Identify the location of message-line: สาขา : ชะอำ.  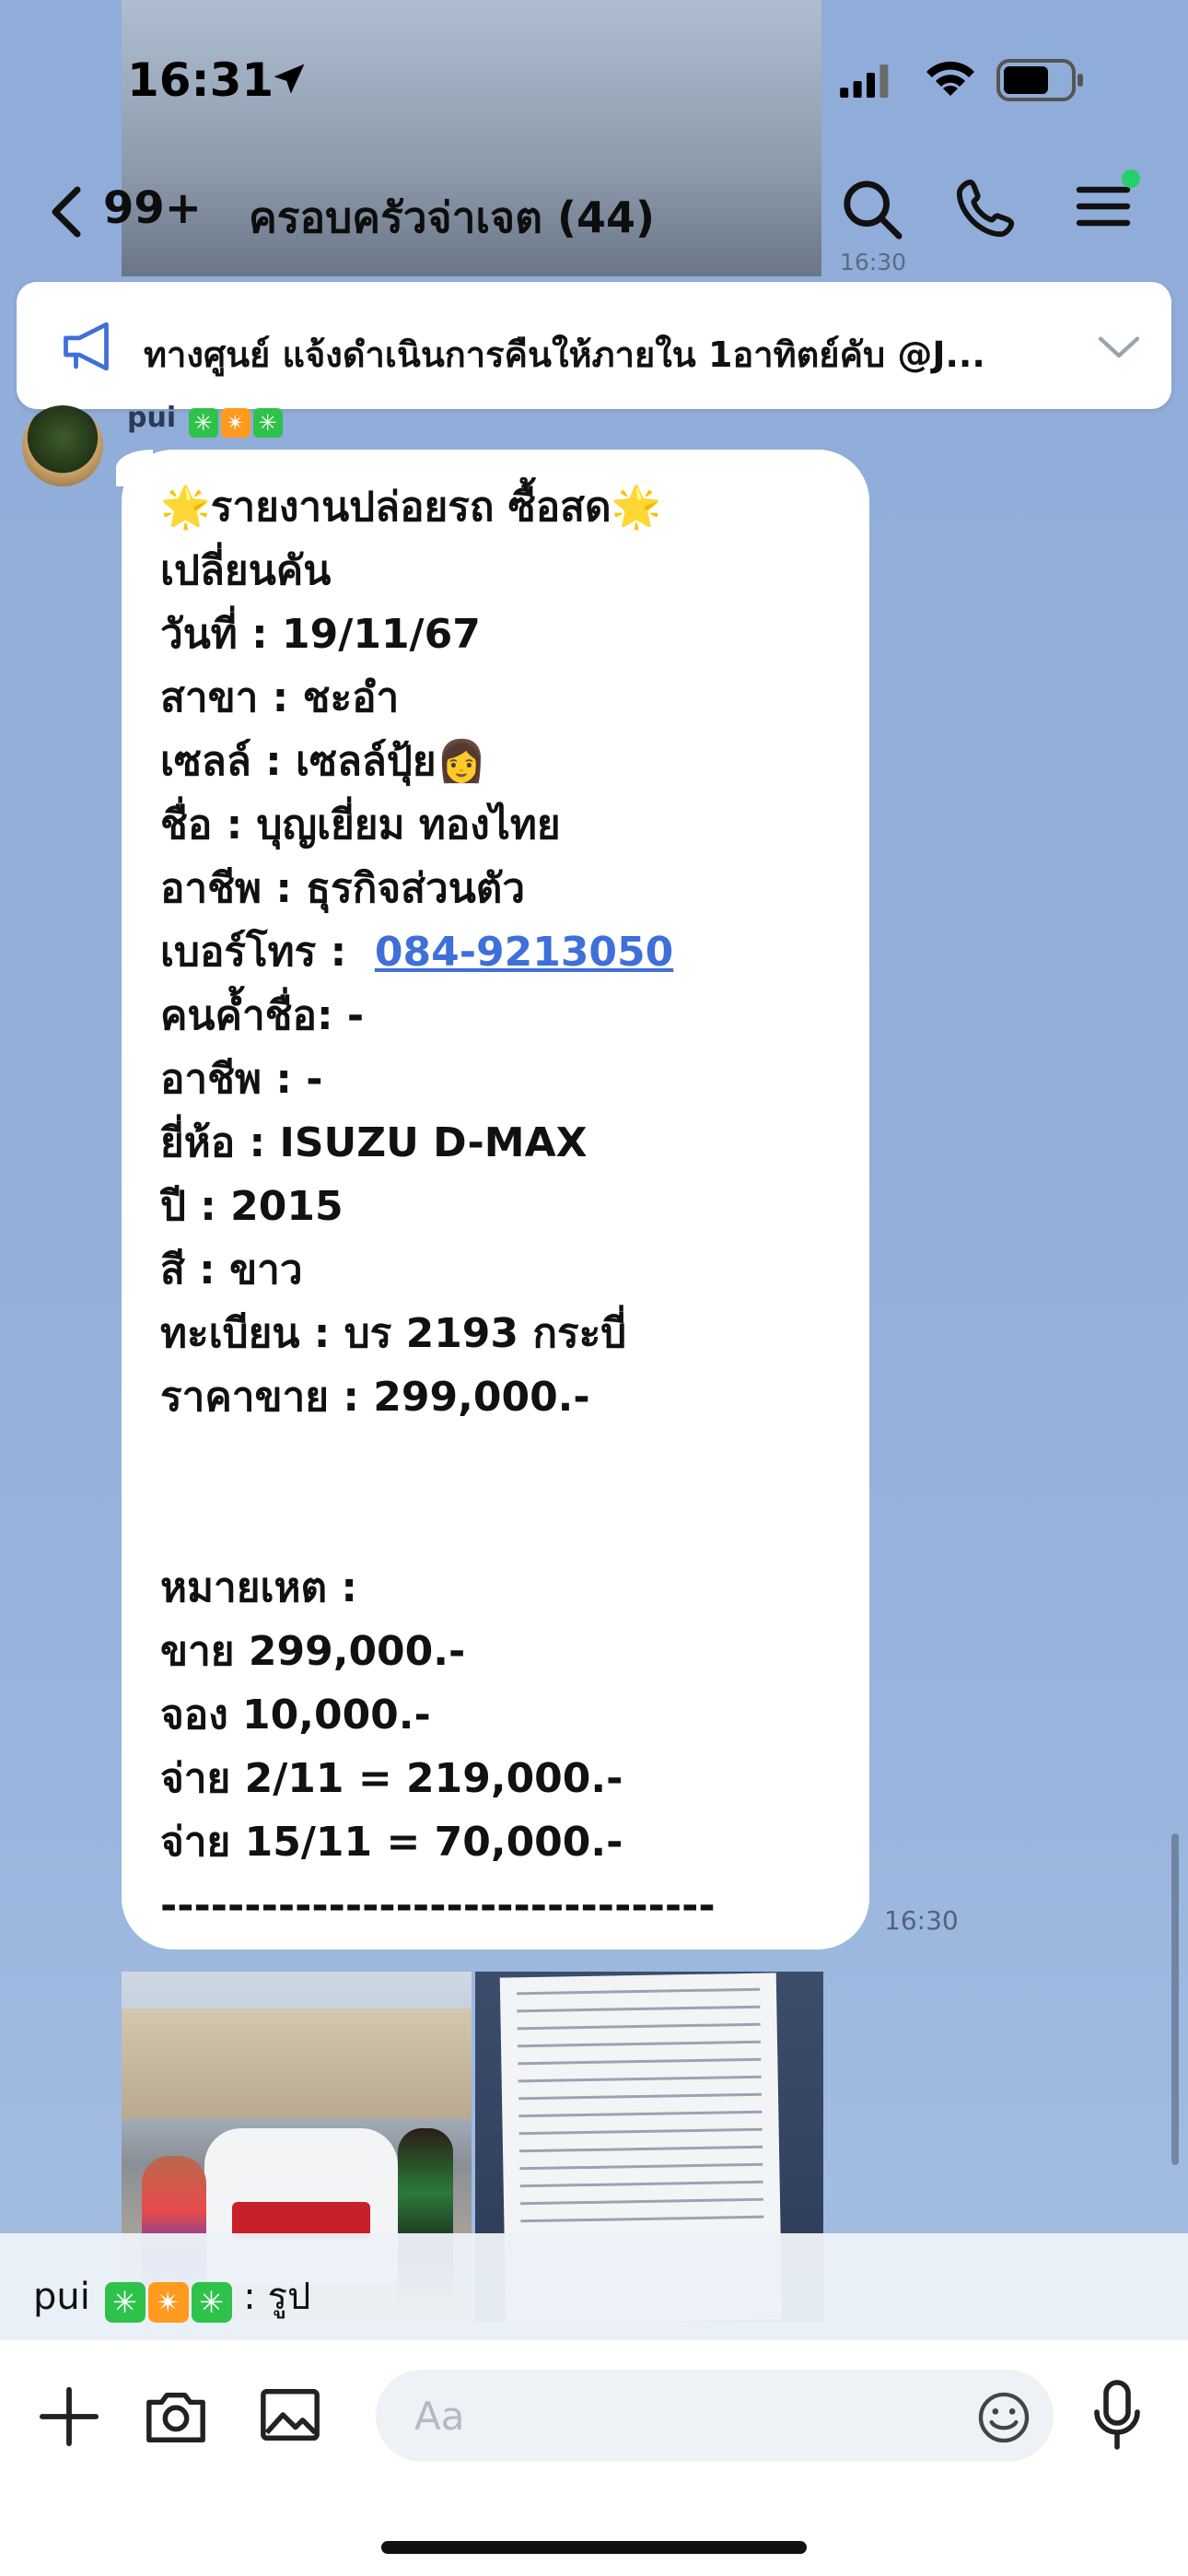
(280, 697).